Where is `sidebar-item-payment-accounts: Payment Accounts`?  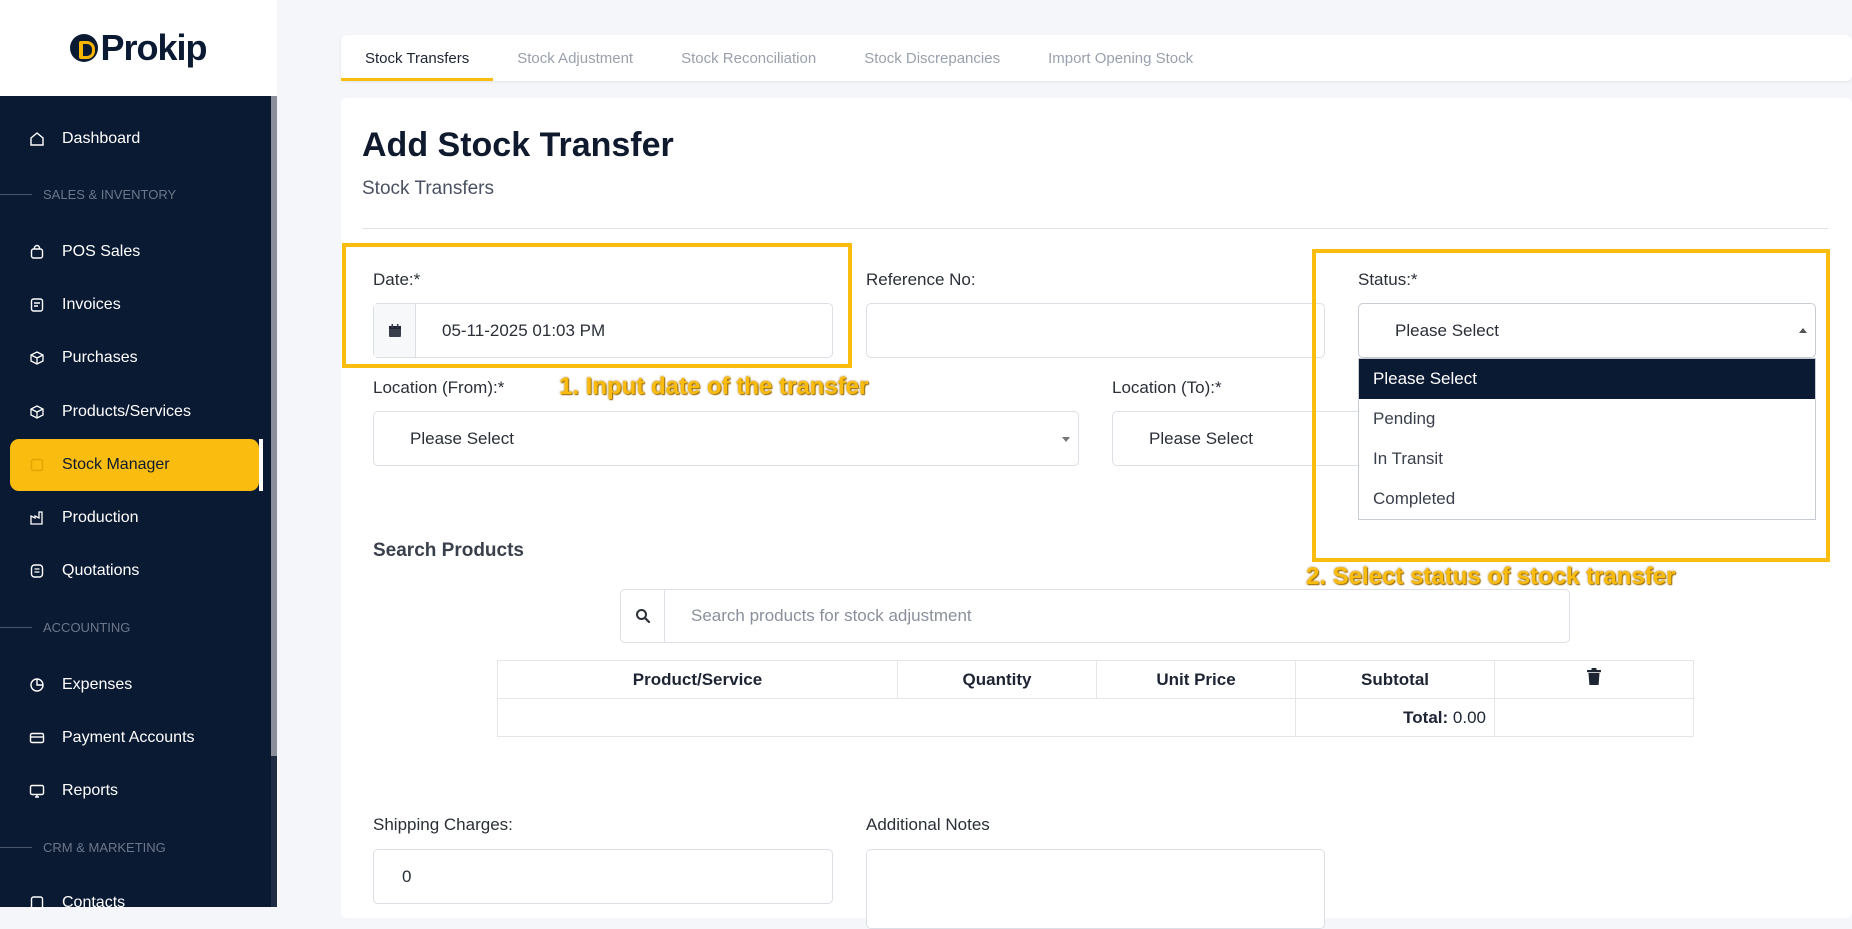
sidebar-item-payment-accounts: Payment Accounts is located at coordinates (133, 738).